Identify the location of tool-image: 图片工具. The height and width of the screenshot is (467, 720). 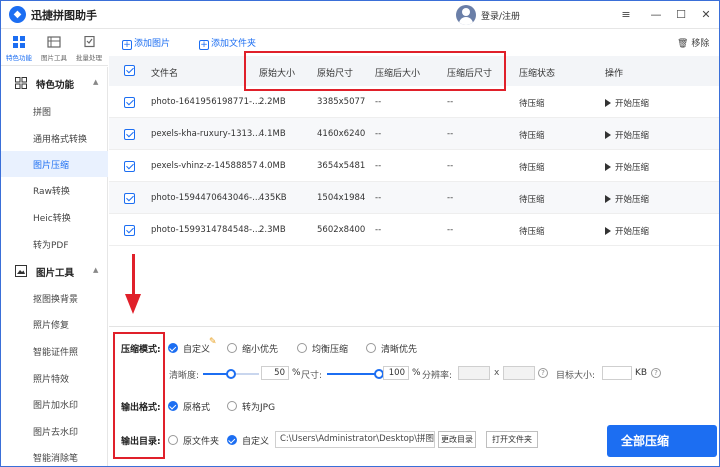
(54, 48).